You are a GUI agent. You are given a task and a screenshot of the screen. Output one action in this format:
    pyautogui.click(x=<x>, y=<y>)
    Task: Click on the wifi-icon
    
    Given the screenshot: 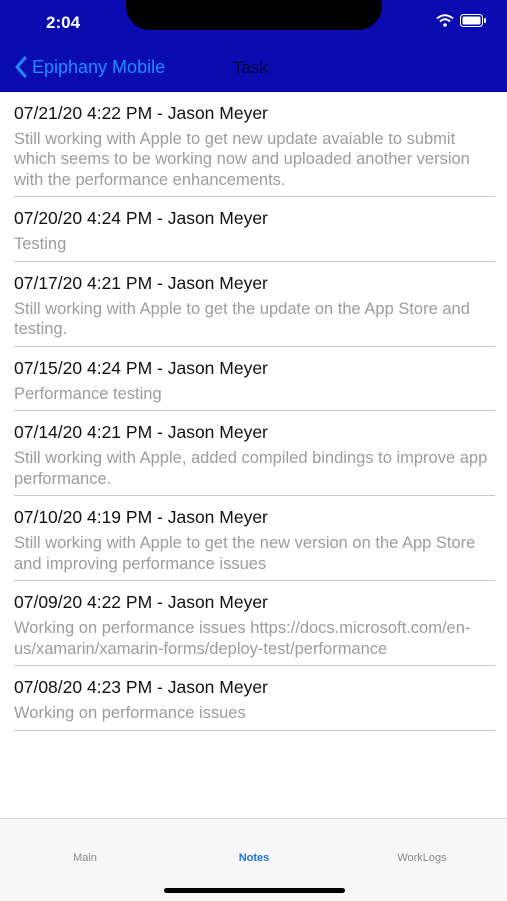 What is the action you would take?
    pyautogui.click(x=445, y=20)
    